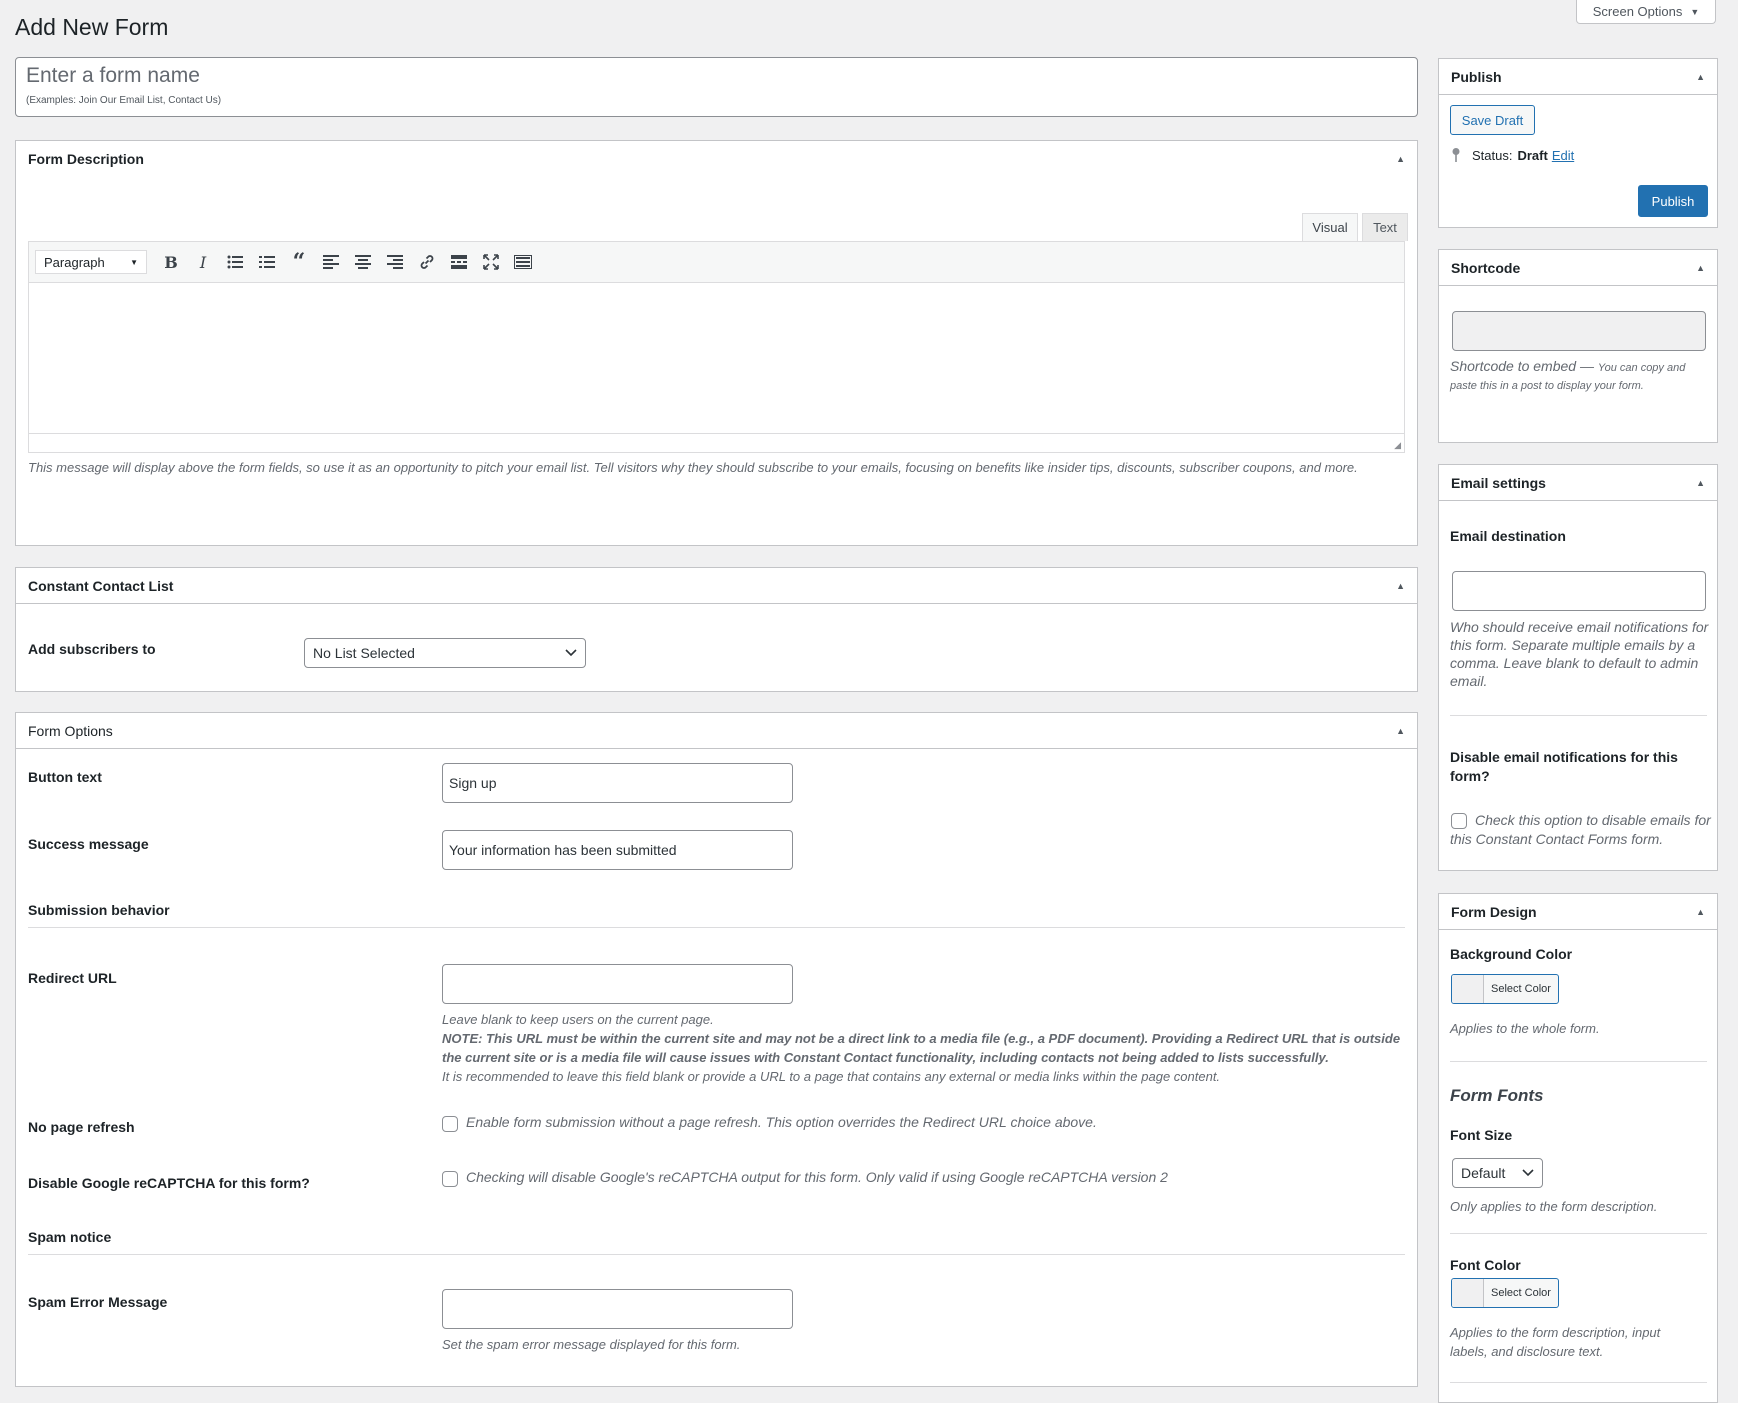 This screenshot has height=1403, width=1738. Describe the element at coordinates (65, 777) in the screenshot. I see `button-text-label: Button text` at that location.